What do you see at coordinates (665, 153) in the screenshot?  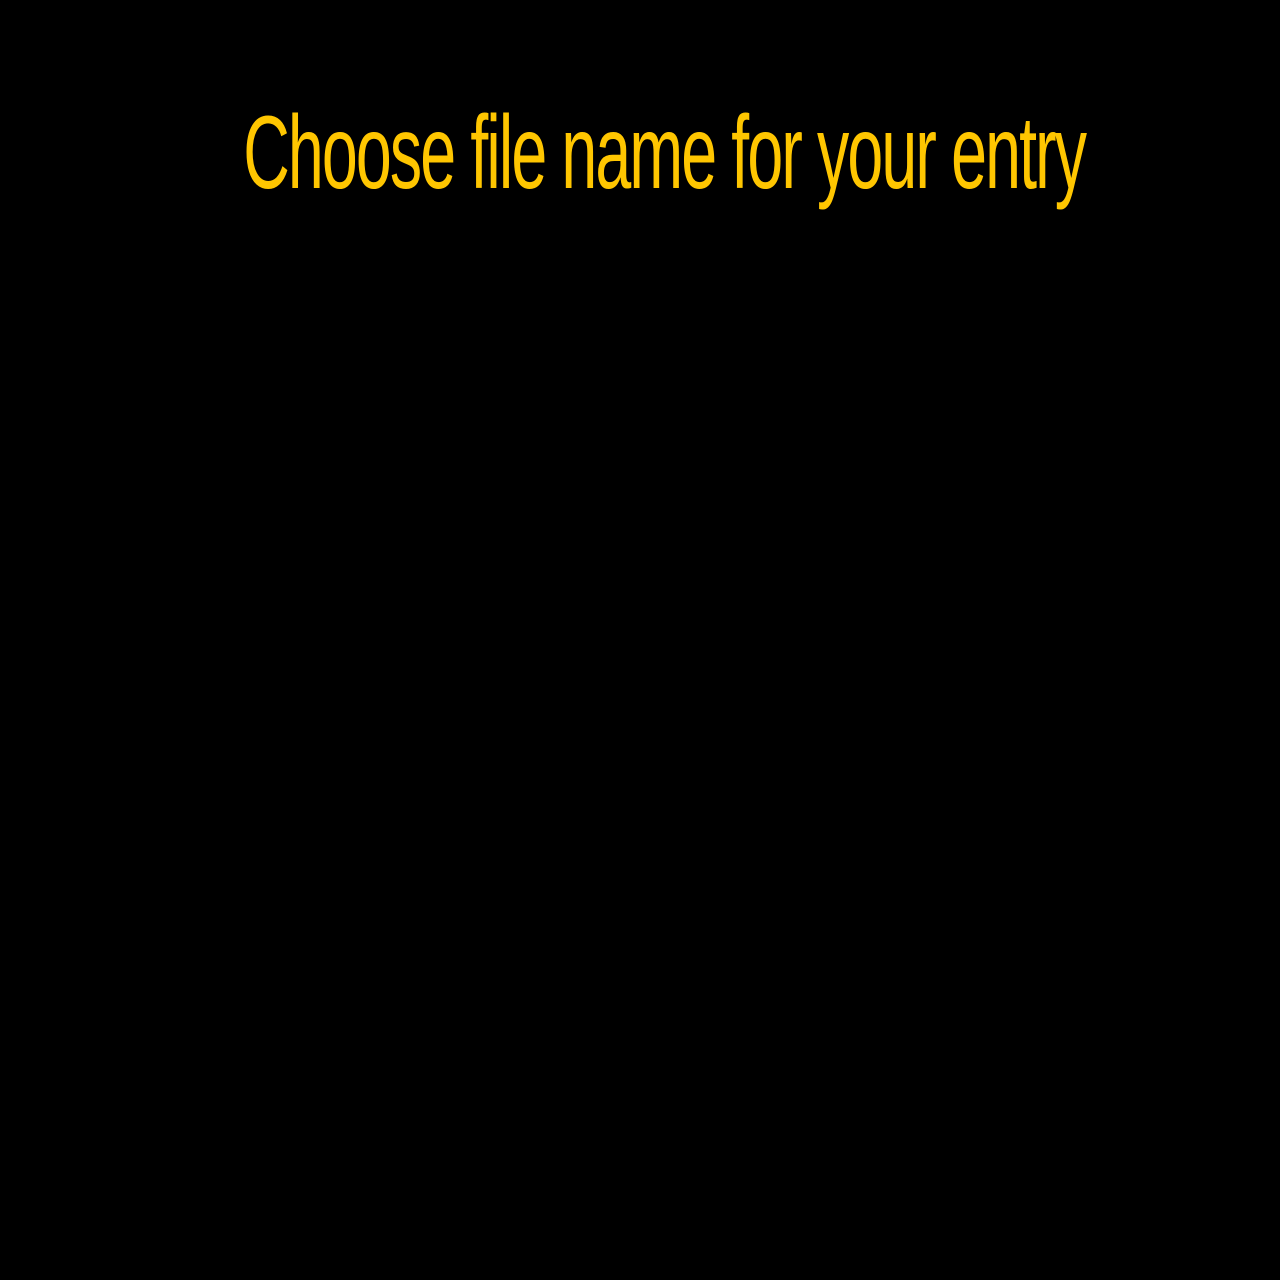 I see `page-title: Choose file name for your entry` at bounding box center [665, 153].